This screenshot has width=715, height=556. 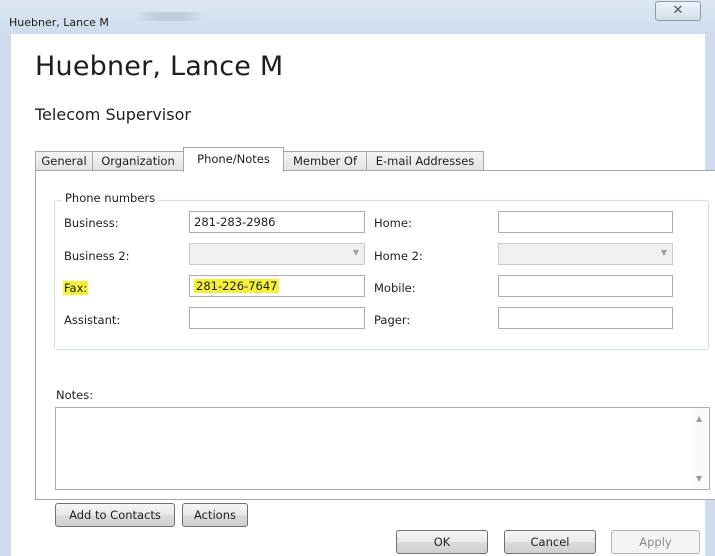 What do you see at coordinates (91, 223) in the screenshot?
I see `business-label: Business:` at bounding box center [91, 223].